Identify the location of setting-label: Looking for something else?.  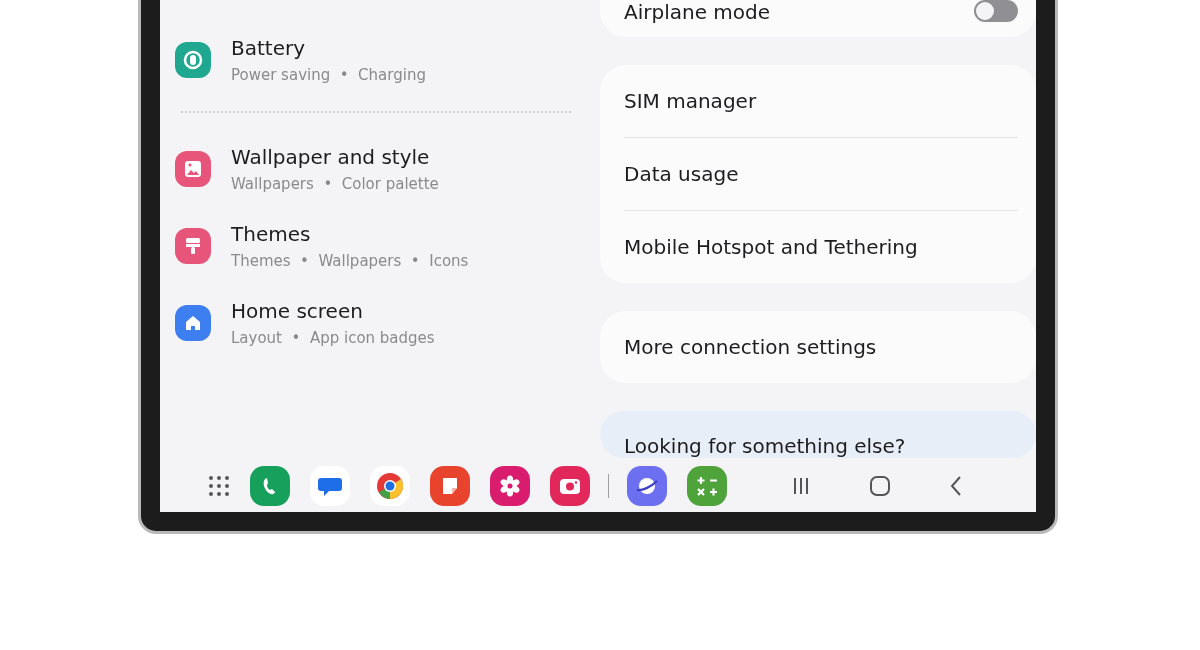
(765, 446).